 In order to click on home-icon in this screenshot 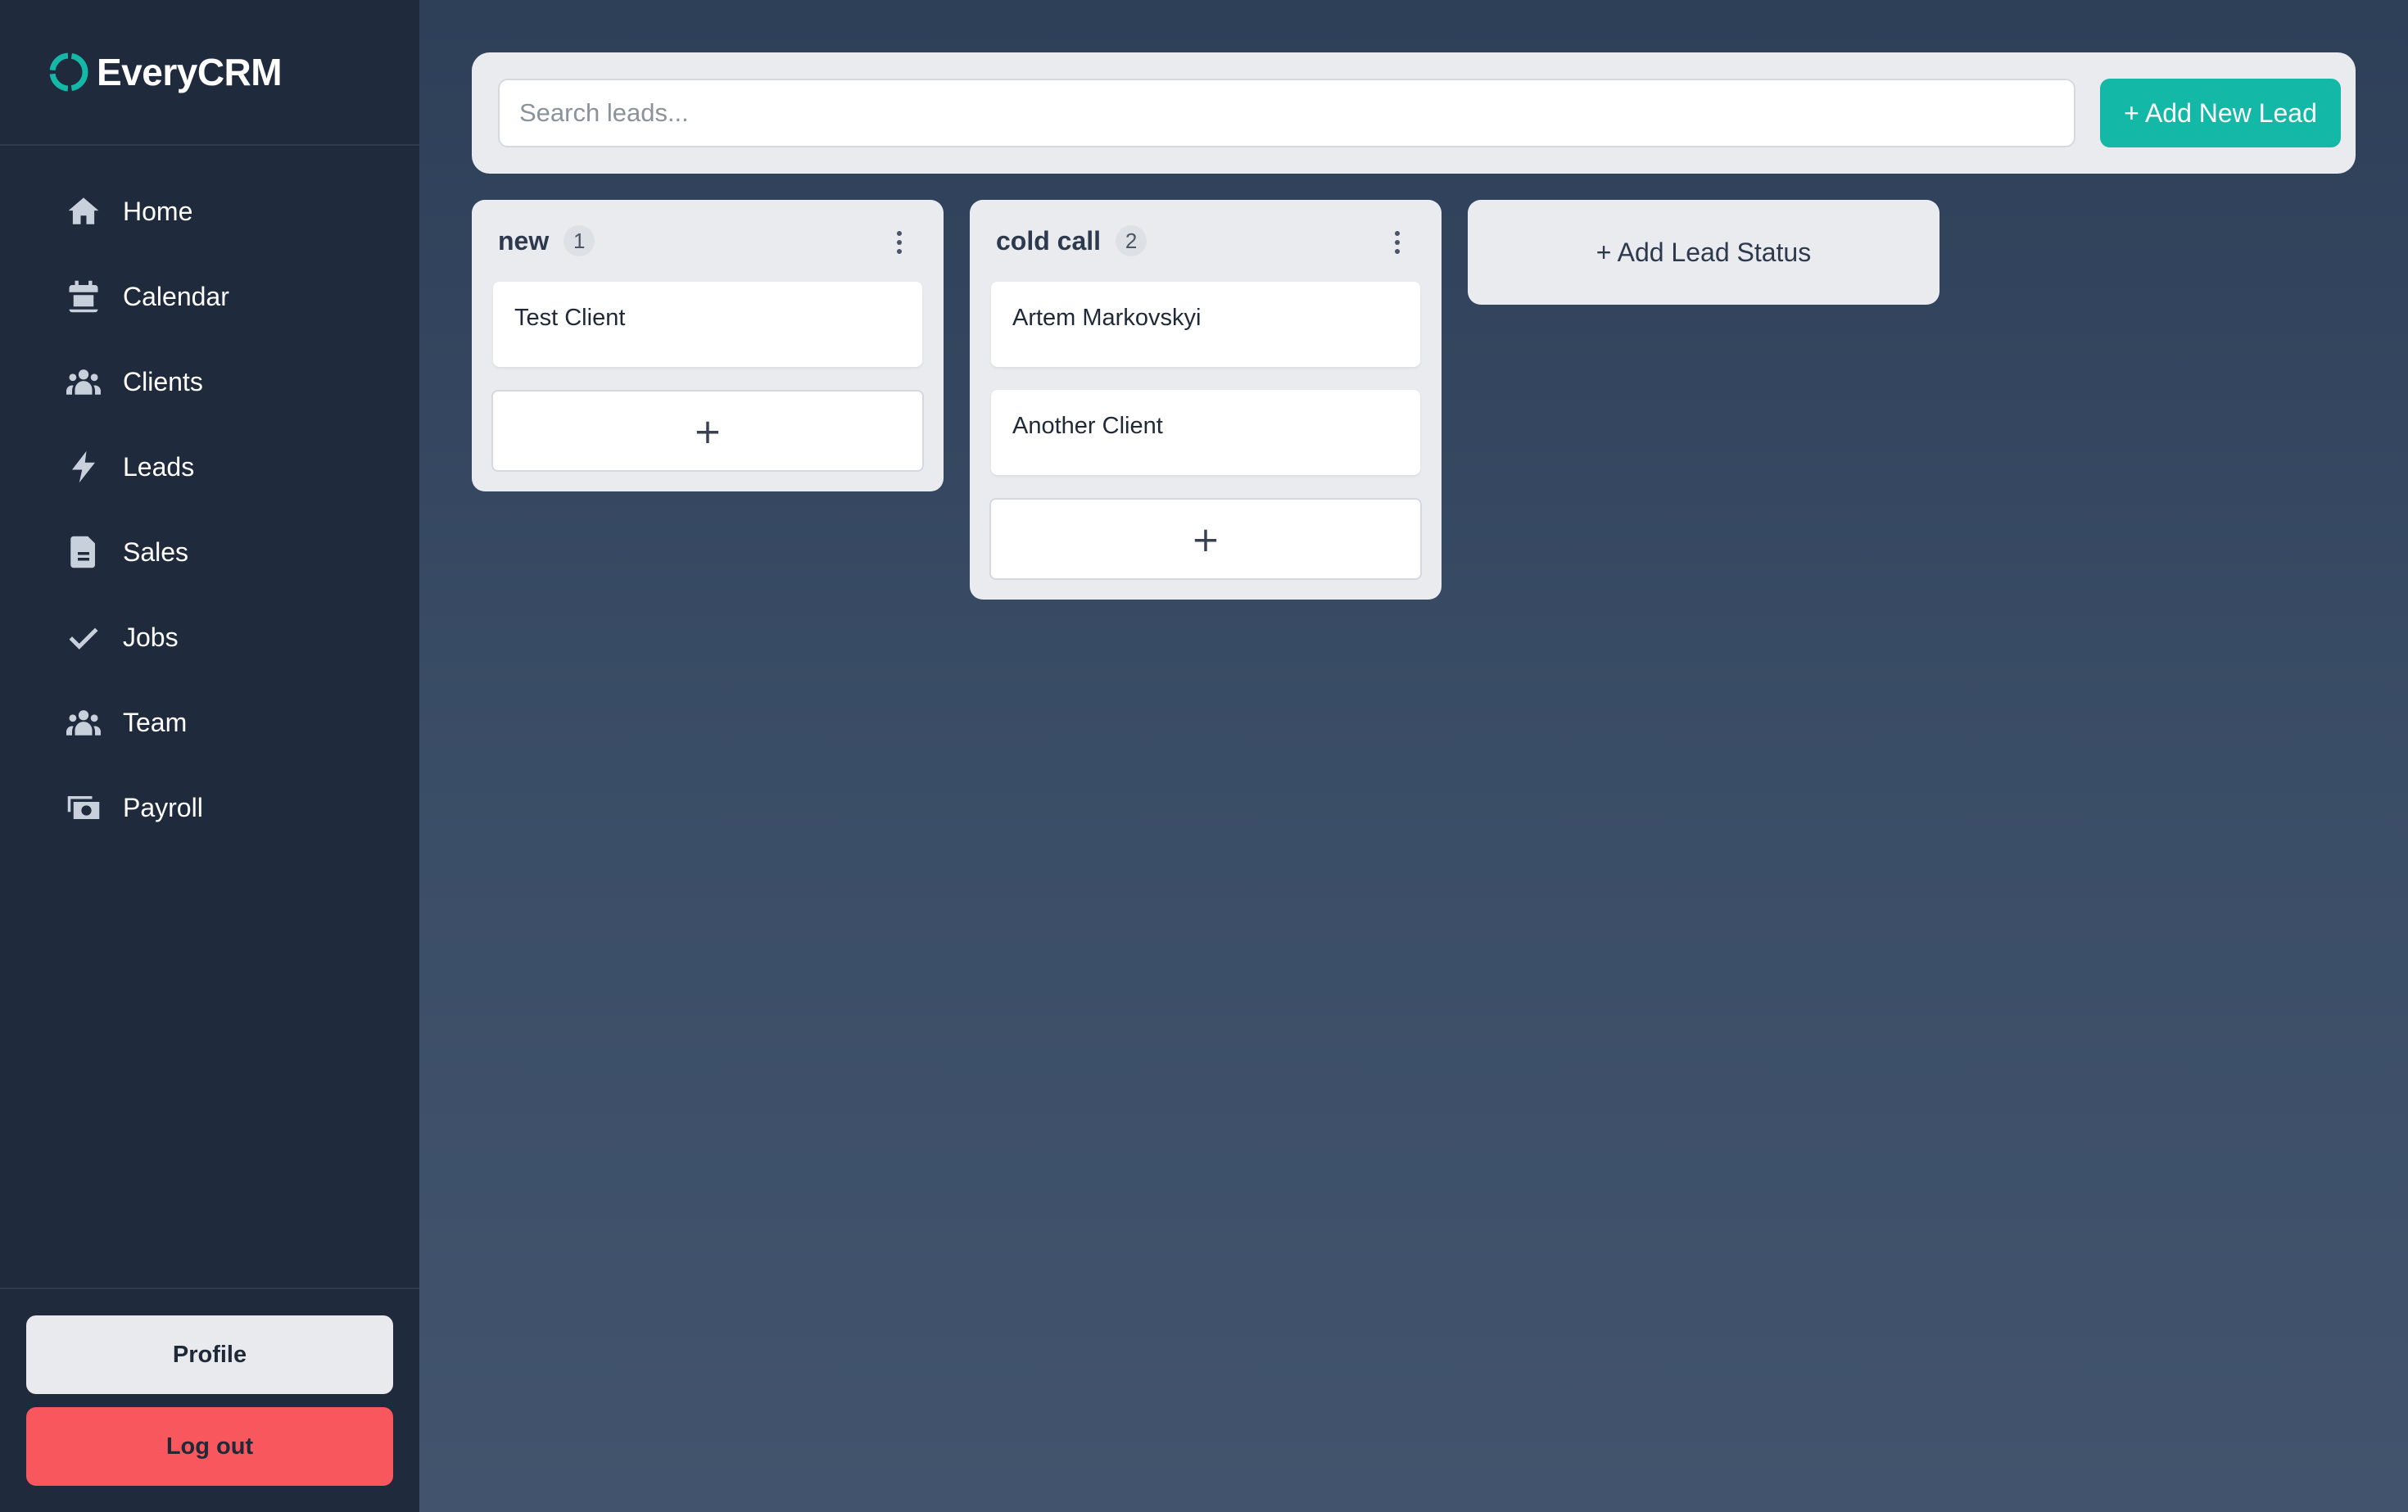, I will do `click(84, 211)`.